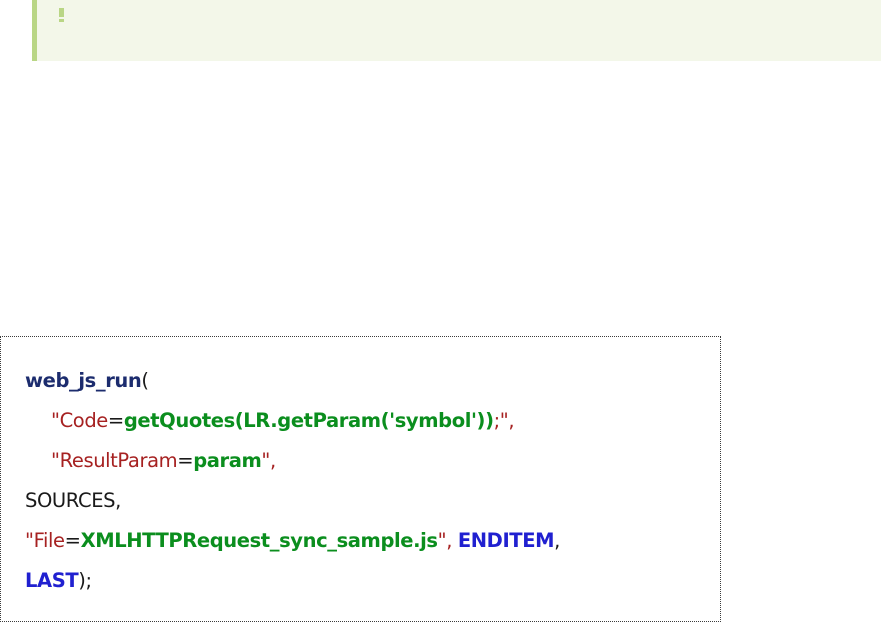 The height and width of the screenshot is (622, 881). Describe the element at coordinates (85, 580) in the screenshot. I see `close-paren: );` at that location.